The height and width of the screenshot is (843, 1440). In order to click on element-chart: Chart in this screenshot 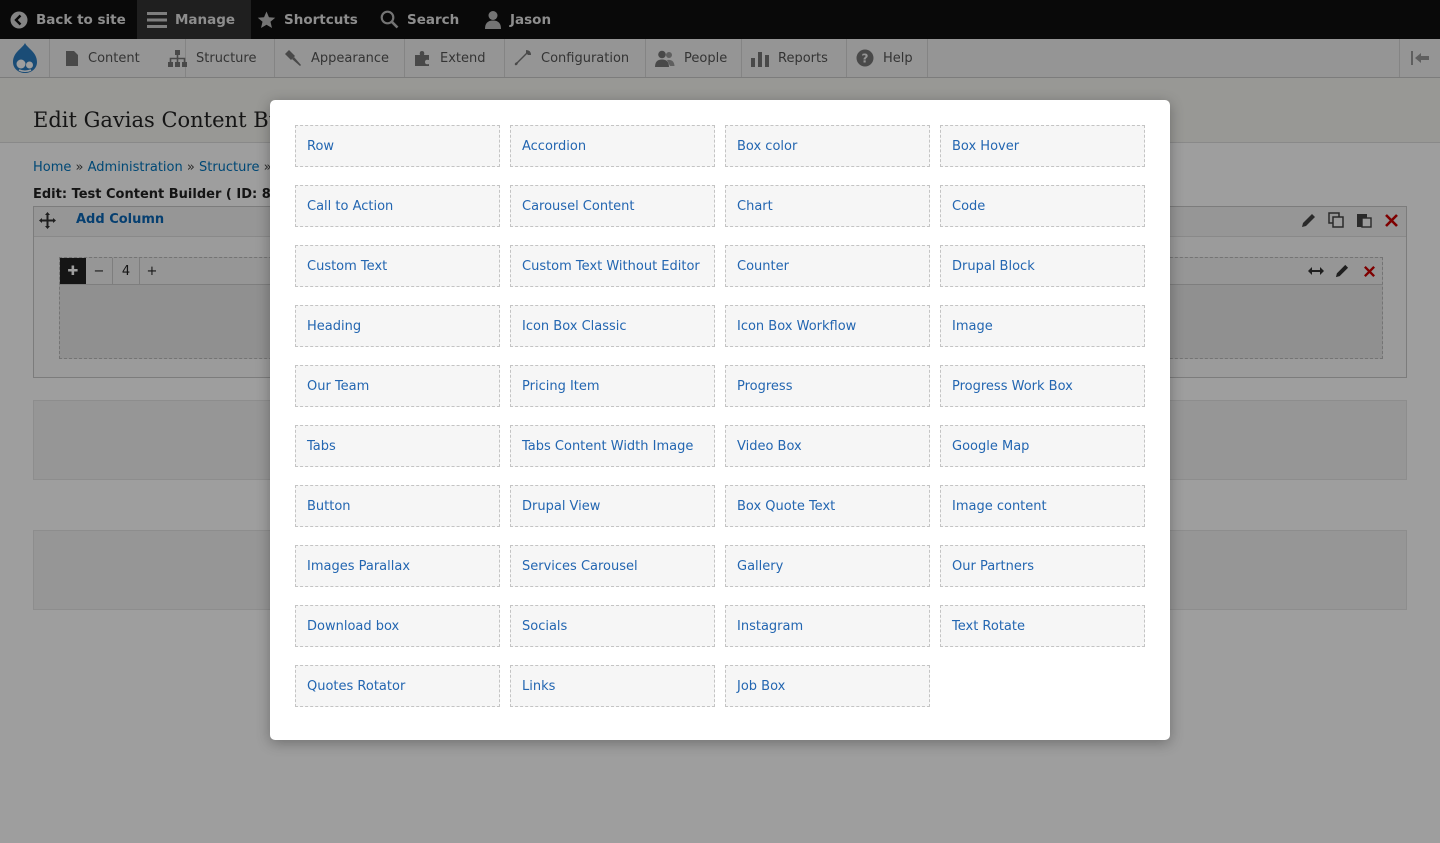, I will do `click(827, 206)`.